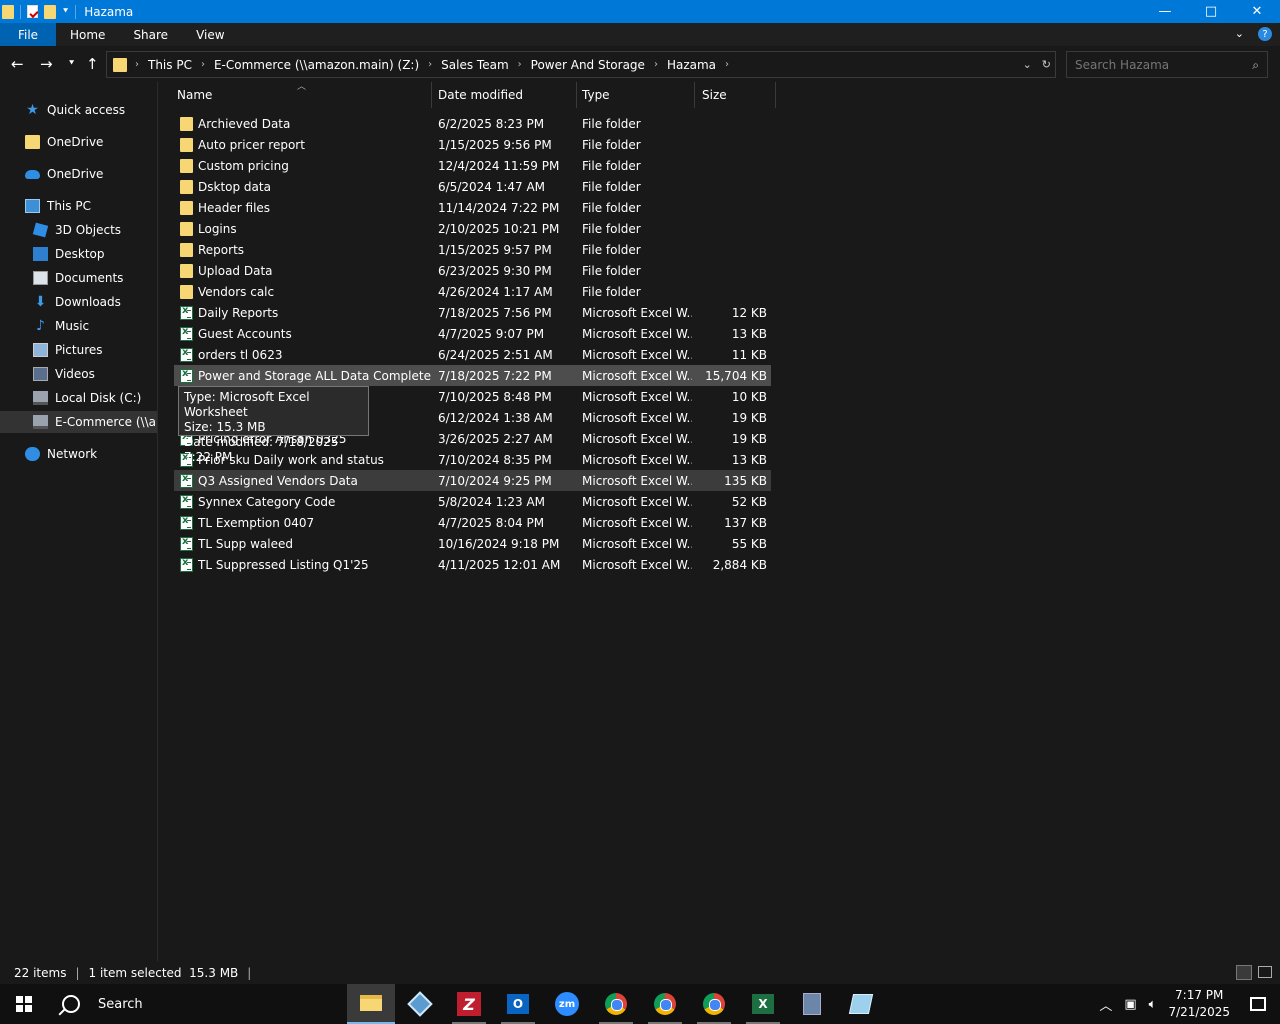 This screenshot has height=1024, width=1280. Describe the element at coordinates (78, 422) in the screenshot. I see `sidebar-item-e-commerce-drive: E-Commerce (\\amazon.main) (Z:)` at that location.